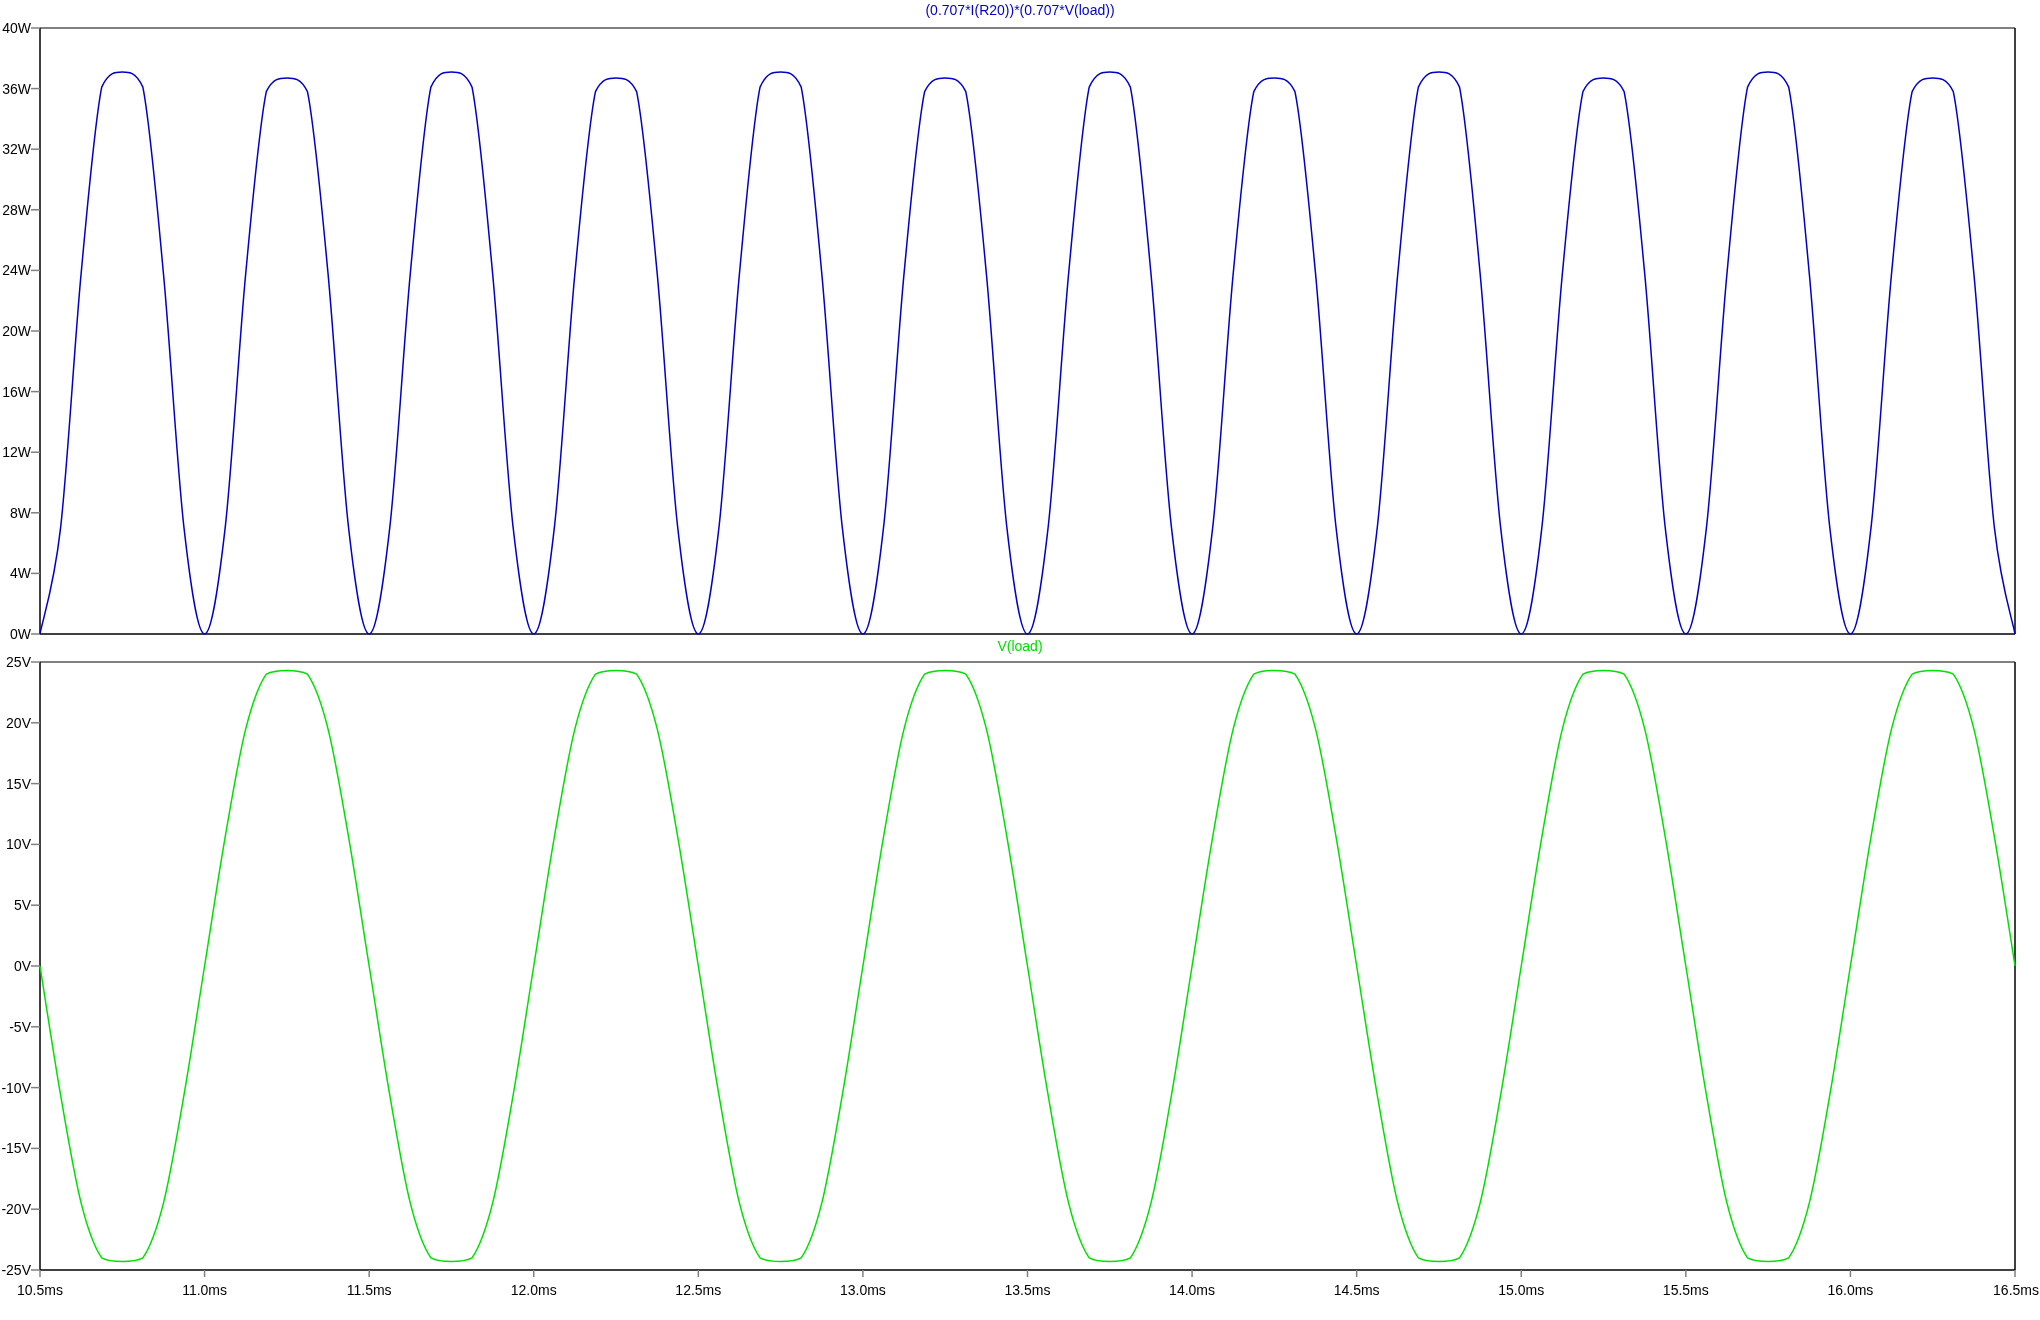  Describe the element at coordinates (533, 1290) in the screenshot. I see `axis-tick-label: 12.0ms` at that location.